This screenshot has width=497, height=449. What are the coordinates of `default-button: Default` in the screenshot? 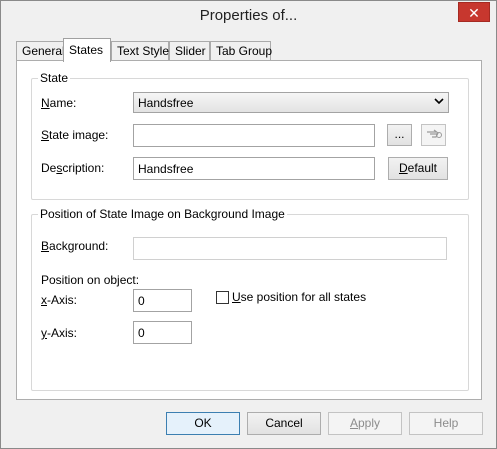 It's located at (418, 168).